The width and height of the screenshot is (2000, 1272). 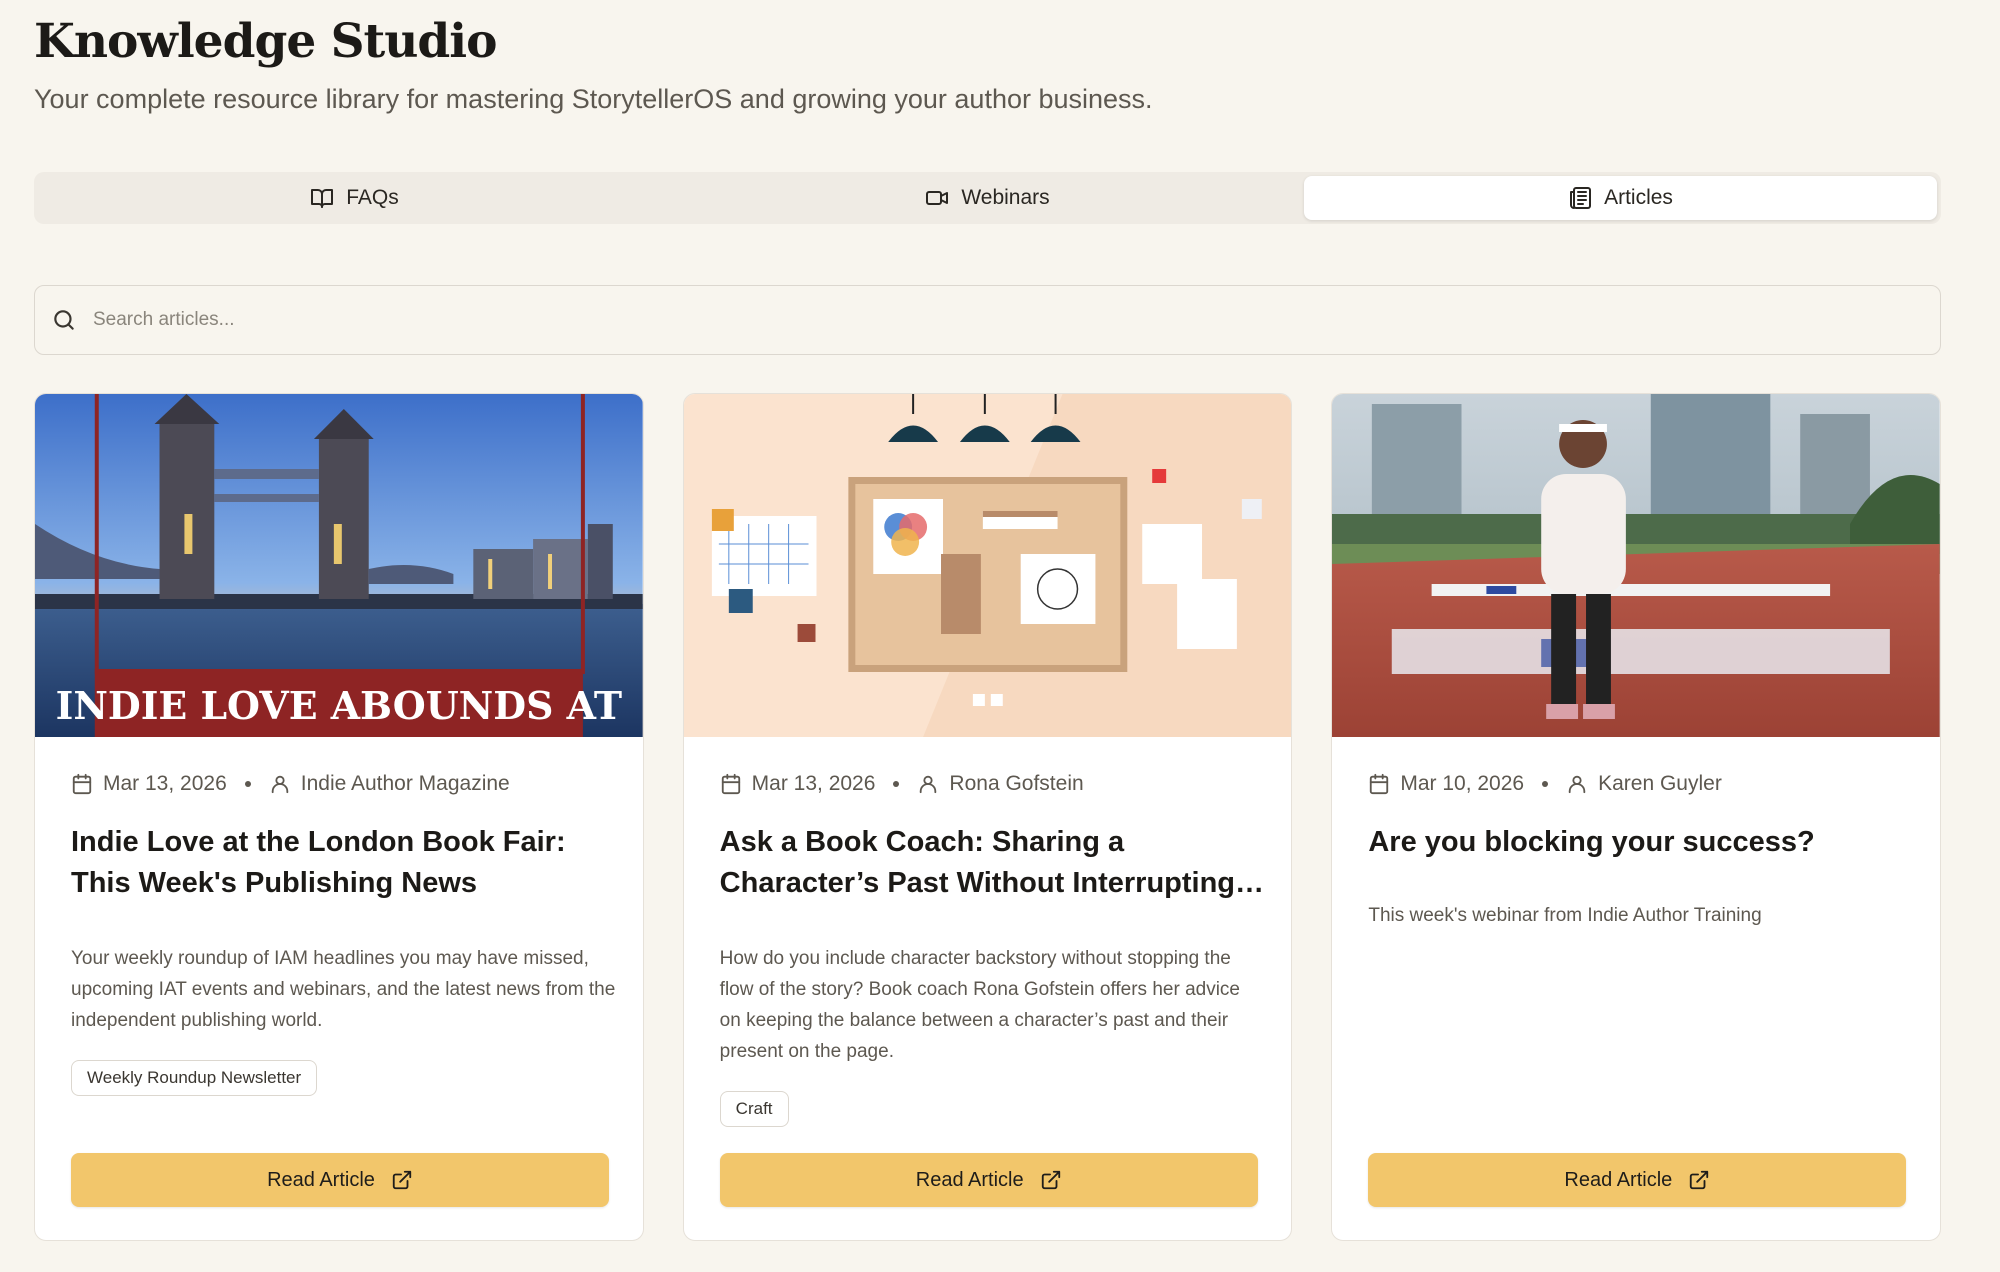 I want to click on article-date: Mar 10, 2026, so click(x=1462, y=783).